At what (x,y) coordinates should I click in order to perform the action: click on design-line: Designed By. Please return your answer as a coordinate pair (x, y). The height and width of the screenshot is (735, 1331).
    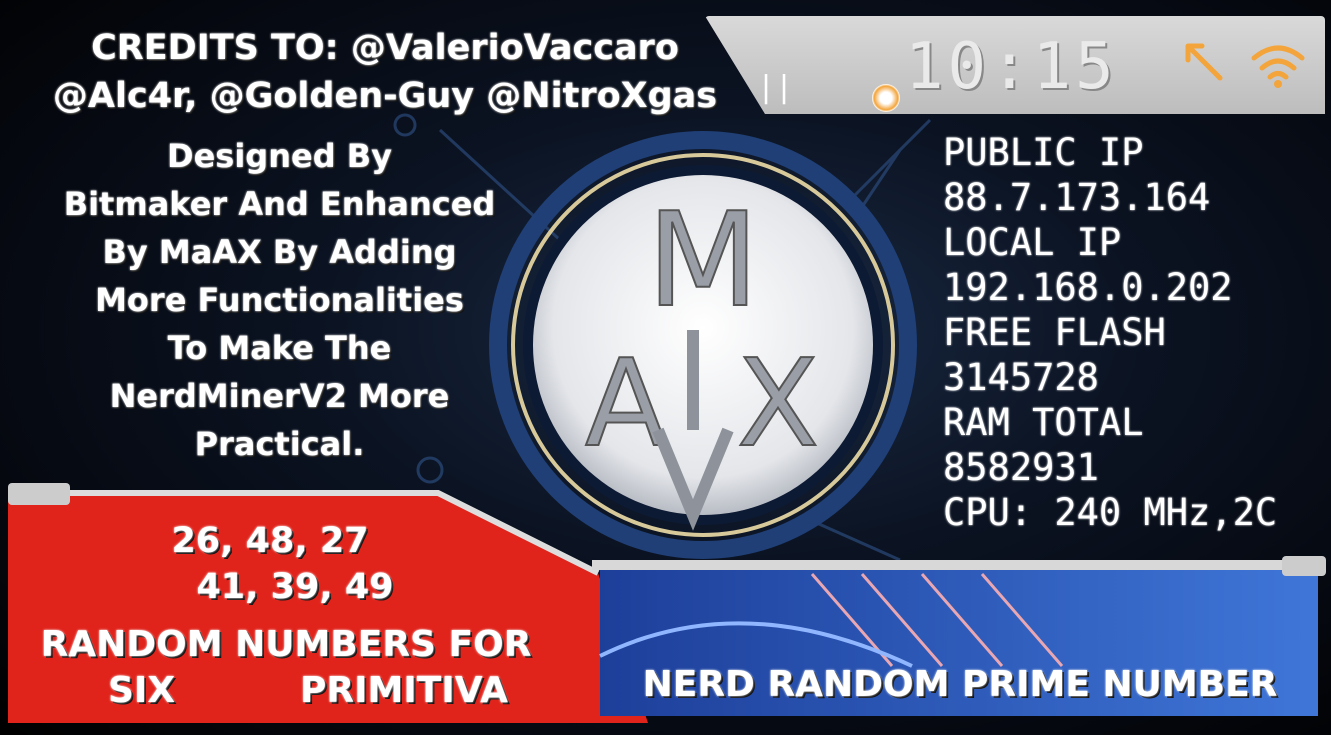
    Looking at the image, I should click on (279, 156).